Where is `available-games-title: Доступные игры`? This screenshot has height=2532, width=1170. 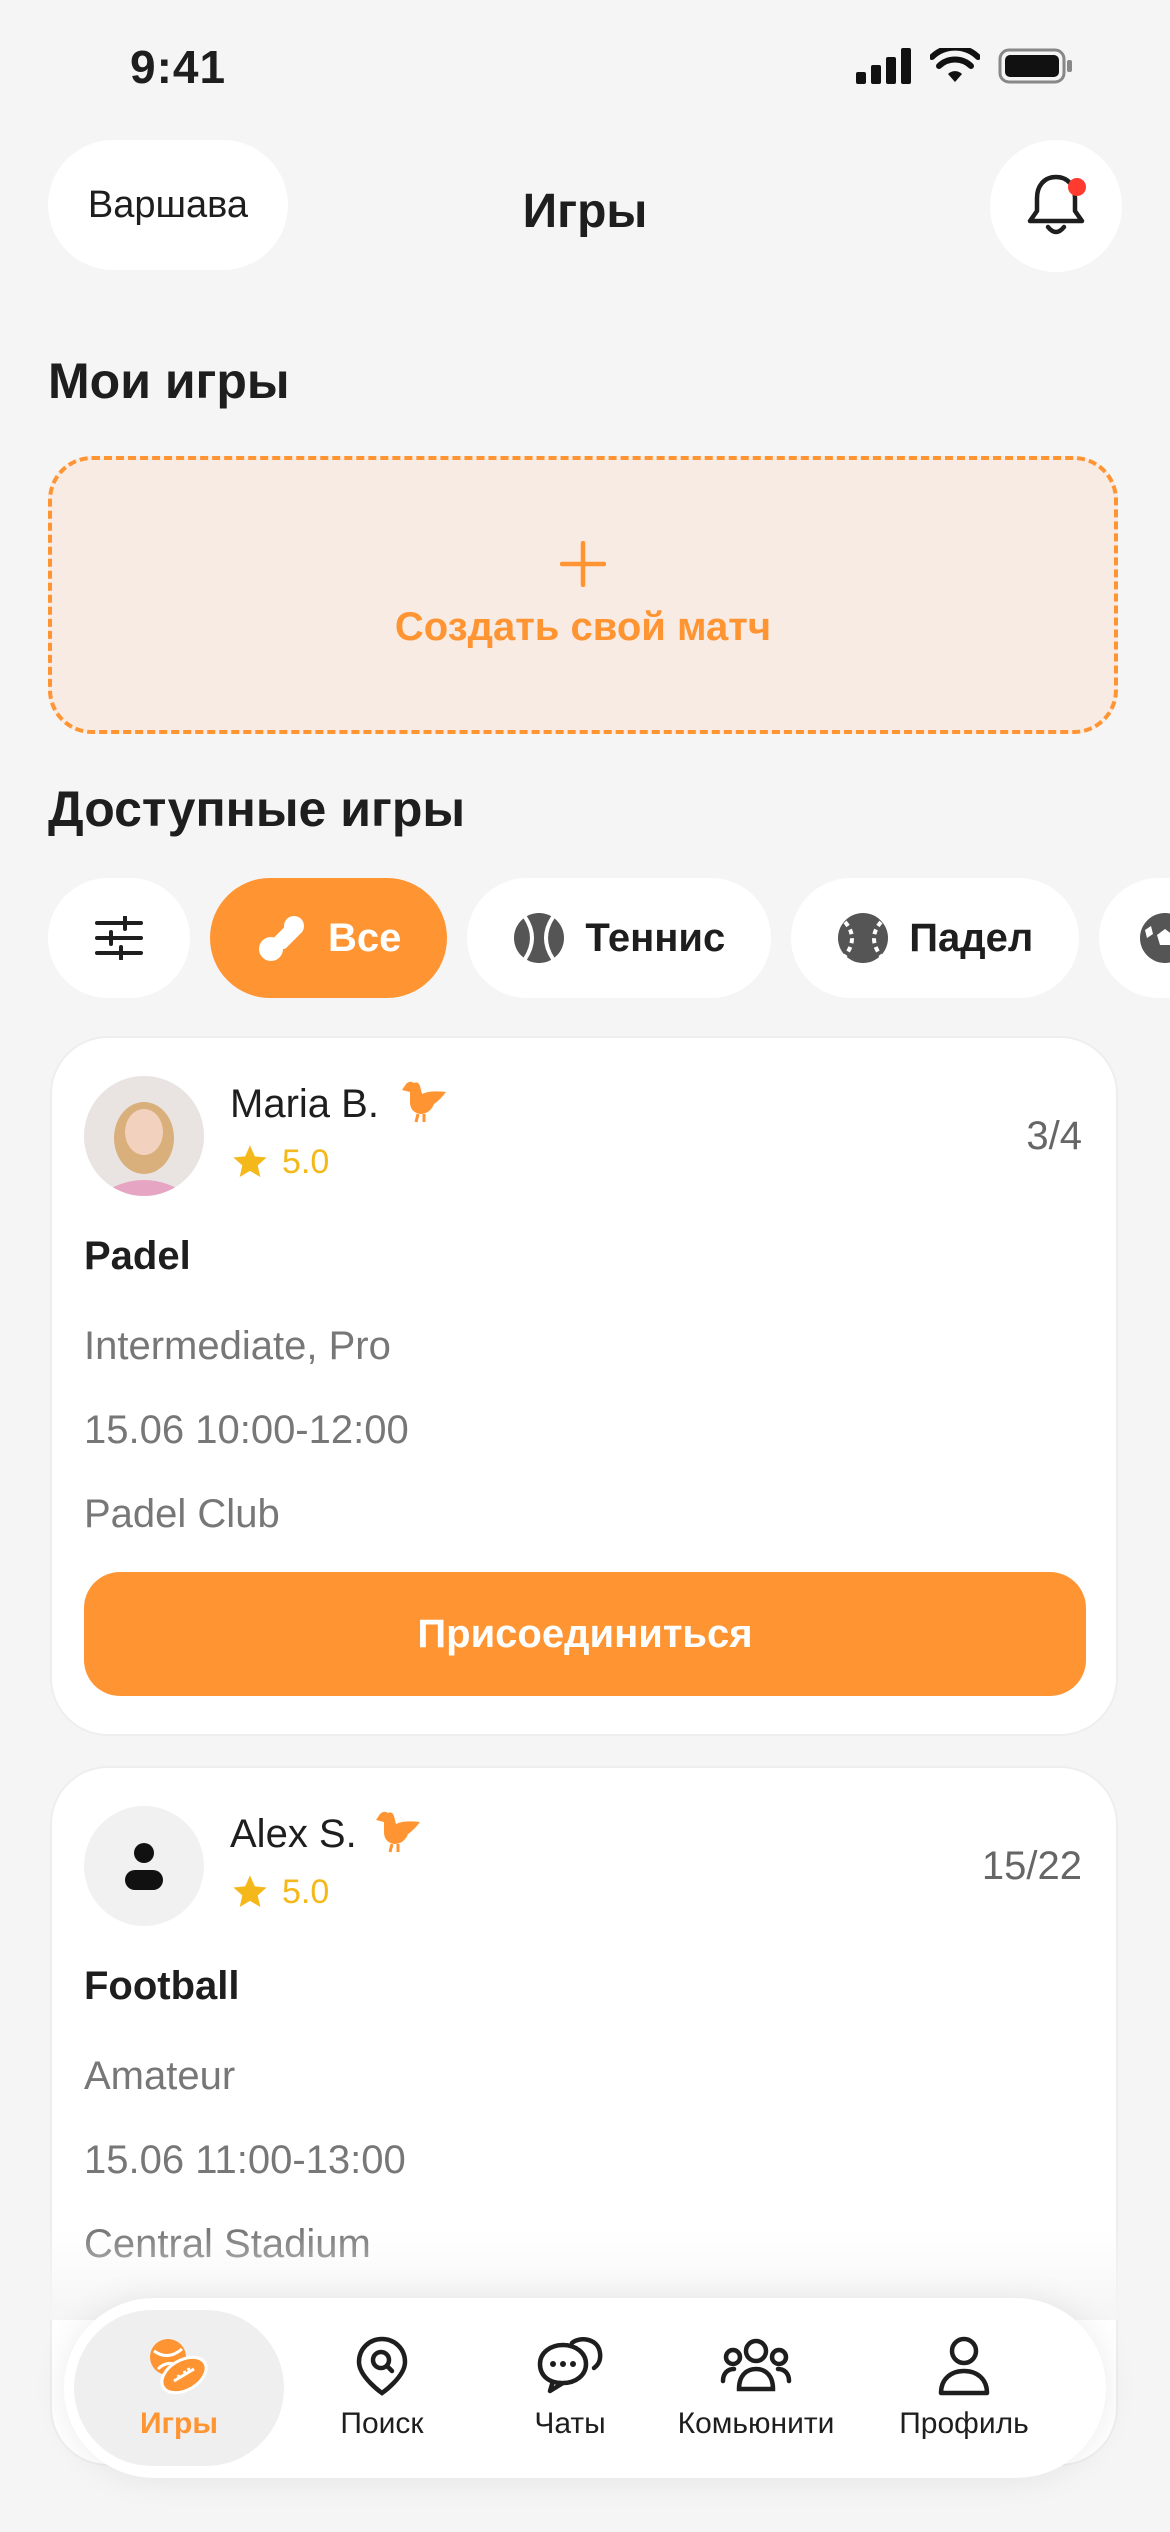 available-games-title: Доступные игры is located at coordinates (257, 809).